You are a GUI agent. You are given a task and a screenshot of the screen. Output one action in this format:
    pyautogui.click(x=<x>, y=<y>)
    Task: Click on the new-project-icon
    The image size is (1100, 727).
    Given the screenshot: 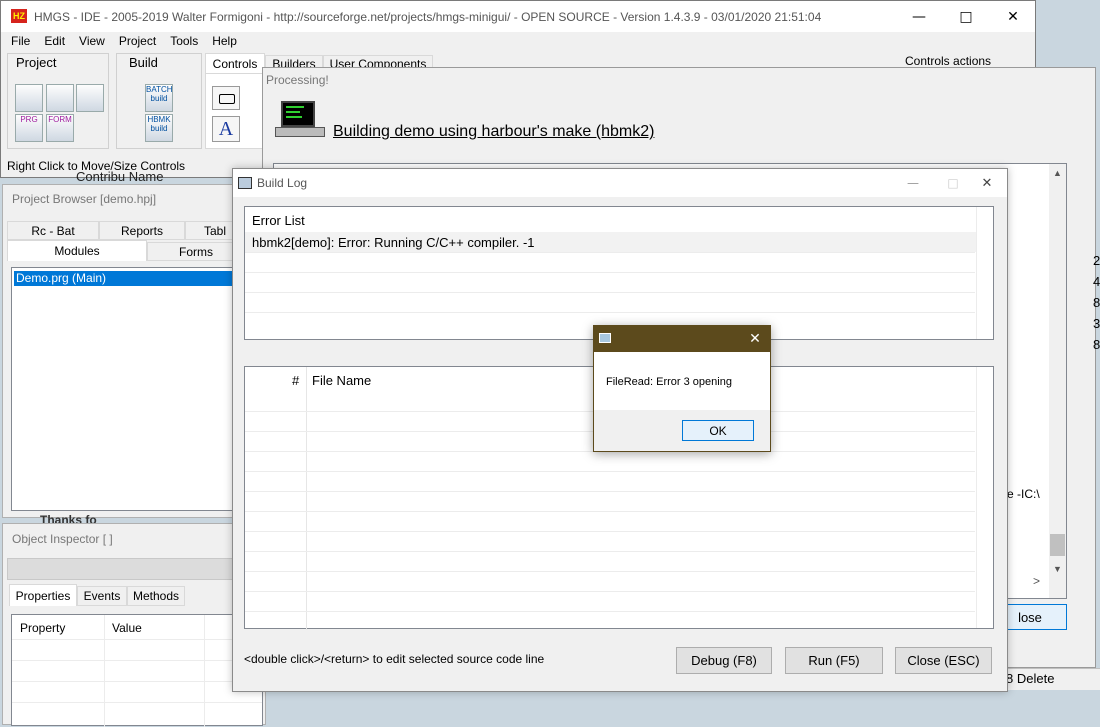 What is the action you would take?
    pyautogui.click(x=29, y=98)
    